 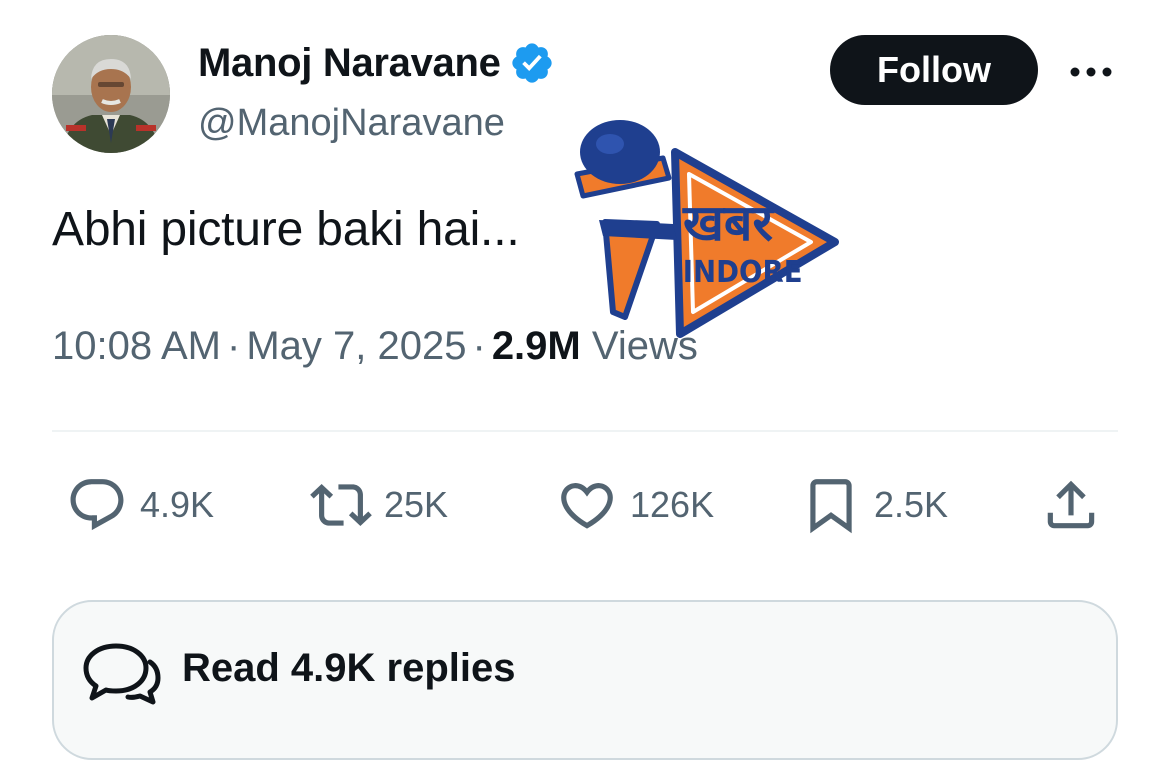 I want to click on bookmark-icon, so click(x=831, y=506).